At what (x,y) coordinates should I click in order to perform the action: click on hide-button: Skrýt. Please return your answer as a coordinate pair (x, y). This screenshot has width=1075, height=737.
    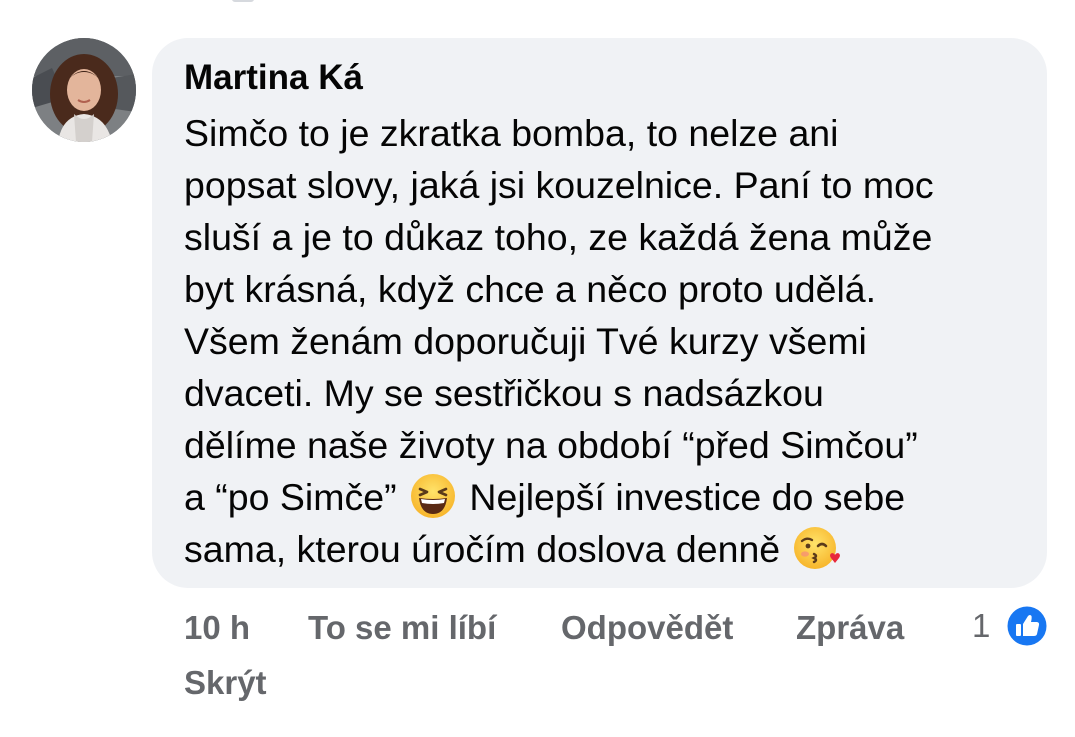
    Looking at the image, I should click on (225, 683).